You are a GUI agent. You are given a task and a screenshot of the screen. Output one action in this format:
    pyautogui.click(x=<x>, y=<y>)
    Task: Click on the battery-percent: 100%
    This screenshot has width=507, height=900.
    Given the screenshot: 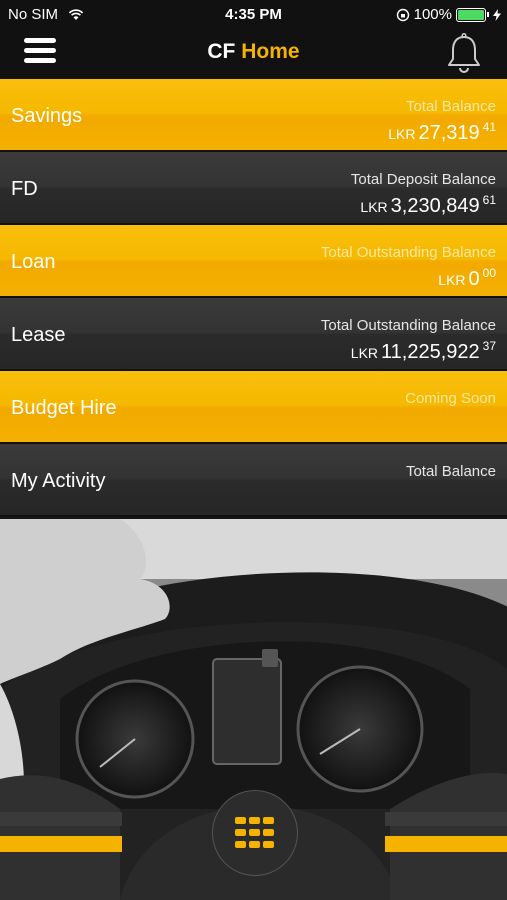 What is the action you would take?
    pyautogui.click(x=432, y=14)
    